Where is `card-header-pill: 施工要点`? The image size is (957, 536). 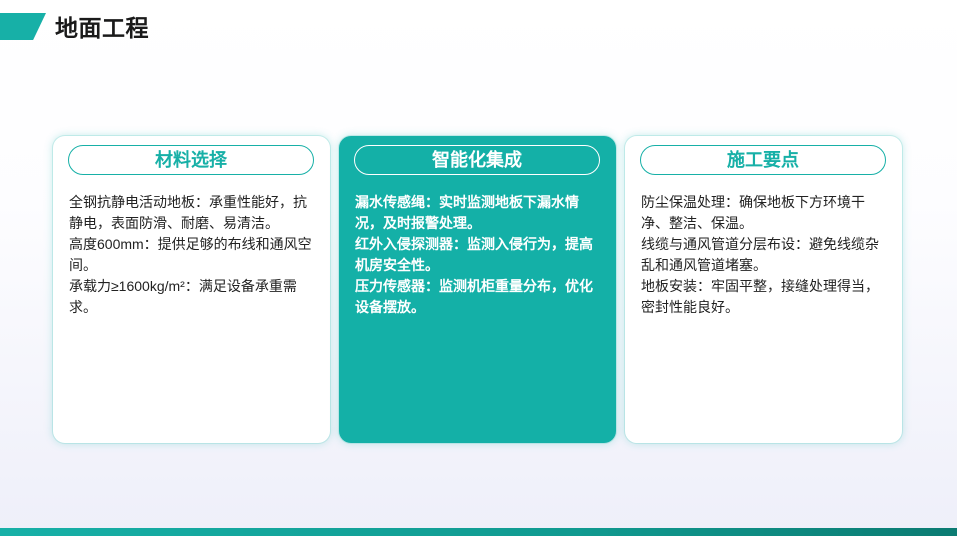
card-header-pill: 施工要点 is located at coordinates (763, 160).